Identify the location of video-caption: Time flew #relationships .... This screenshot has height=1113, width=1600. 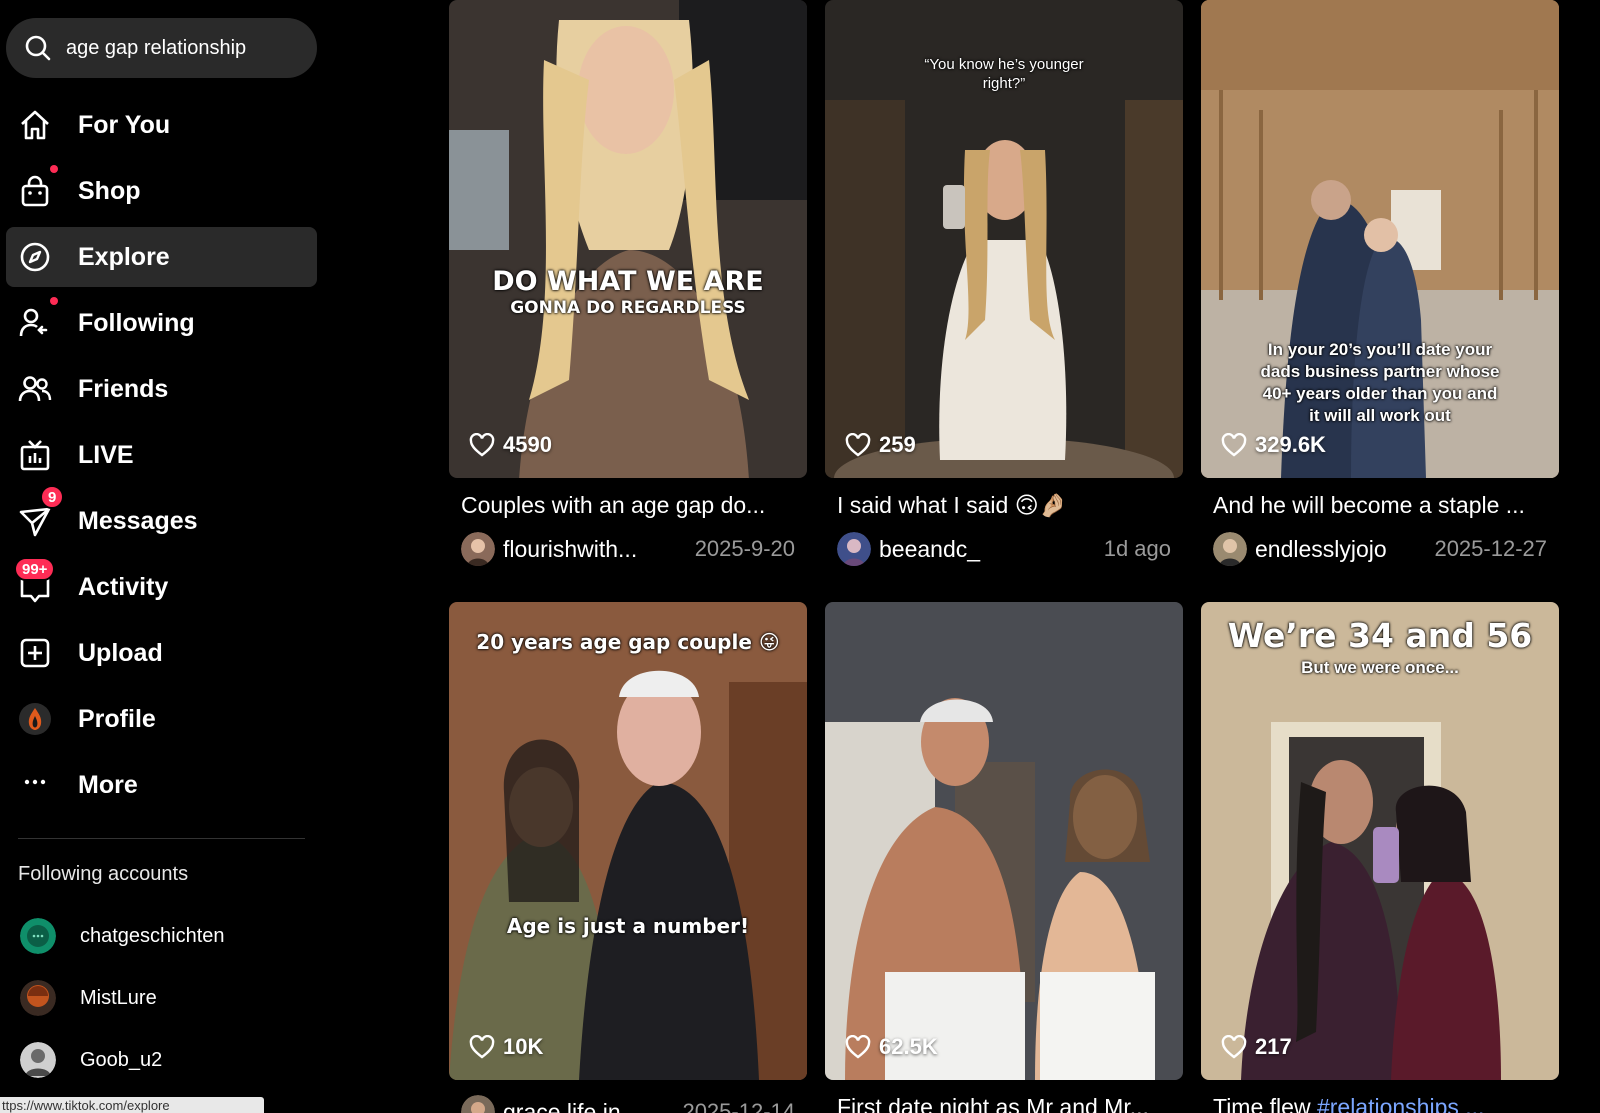
(1380, 1103).